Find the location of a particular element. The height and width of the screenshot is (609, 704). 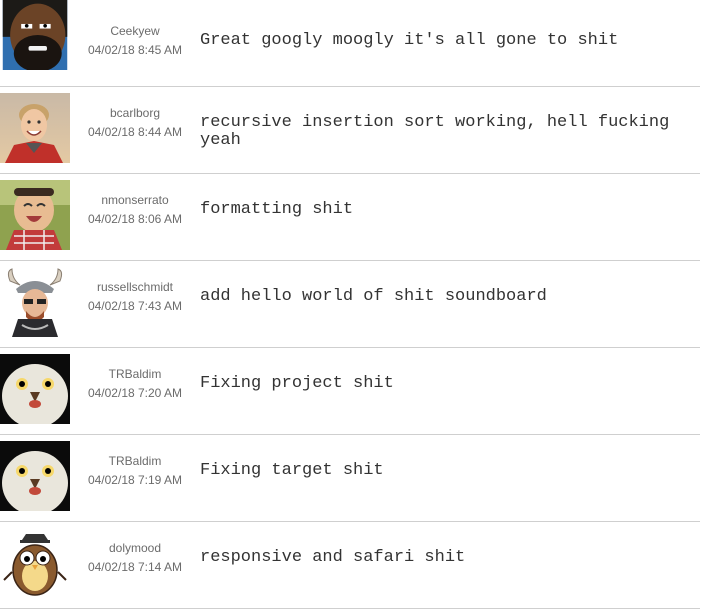

smiling-man-avatar is located at coordinates (35, 128).